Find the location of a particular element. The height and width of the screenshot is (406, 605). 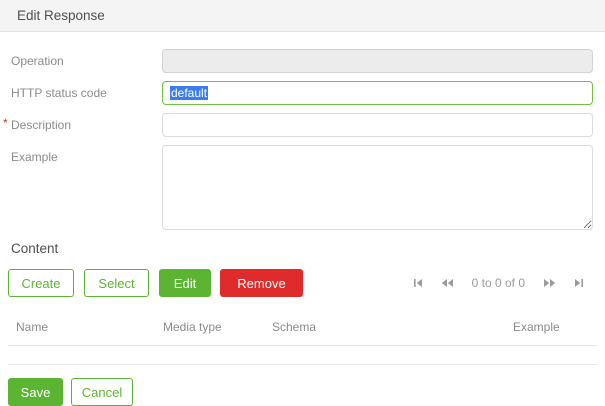

table-header-row: Name Media type Schema Example is located at coordinates (302, 328).